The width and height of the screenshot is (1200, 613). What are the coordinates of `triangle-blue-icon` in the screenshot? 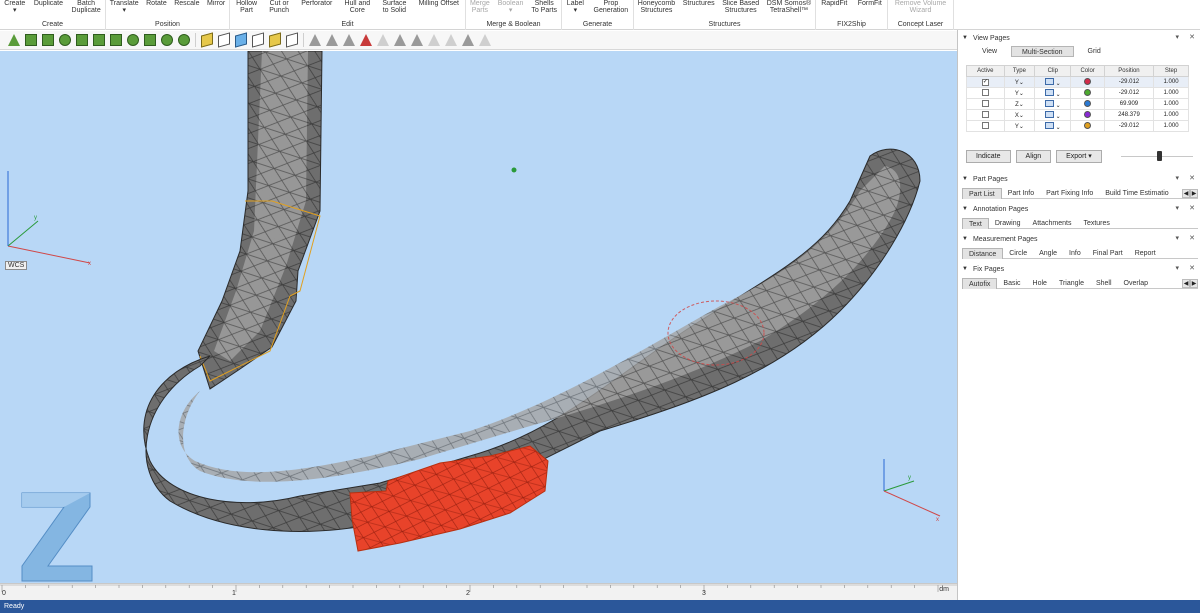 It's located at (468, 40).